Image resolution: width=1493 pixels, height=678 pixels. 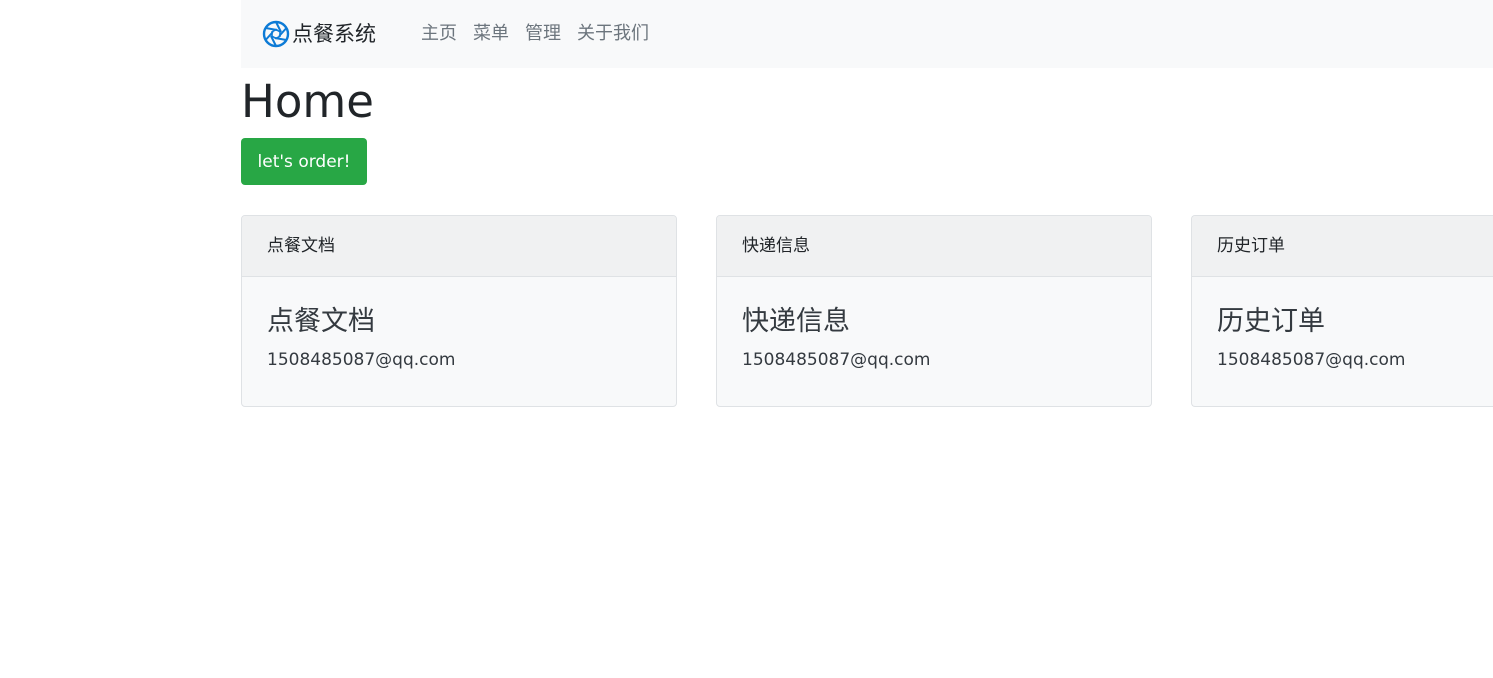 I want to click on nav-link-about: 关于我们, so click(x=613, y=34).